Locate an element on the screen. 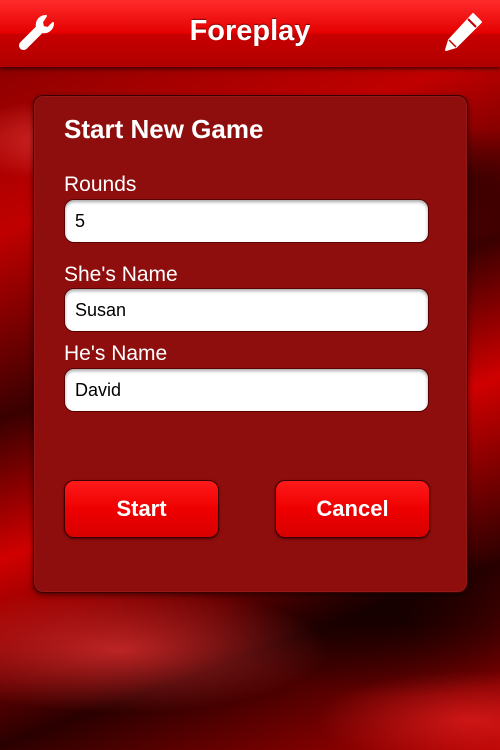 Image resolution: width=500 pixels, height=750 pixels. rounds-input is located at coordinates (246, 221).